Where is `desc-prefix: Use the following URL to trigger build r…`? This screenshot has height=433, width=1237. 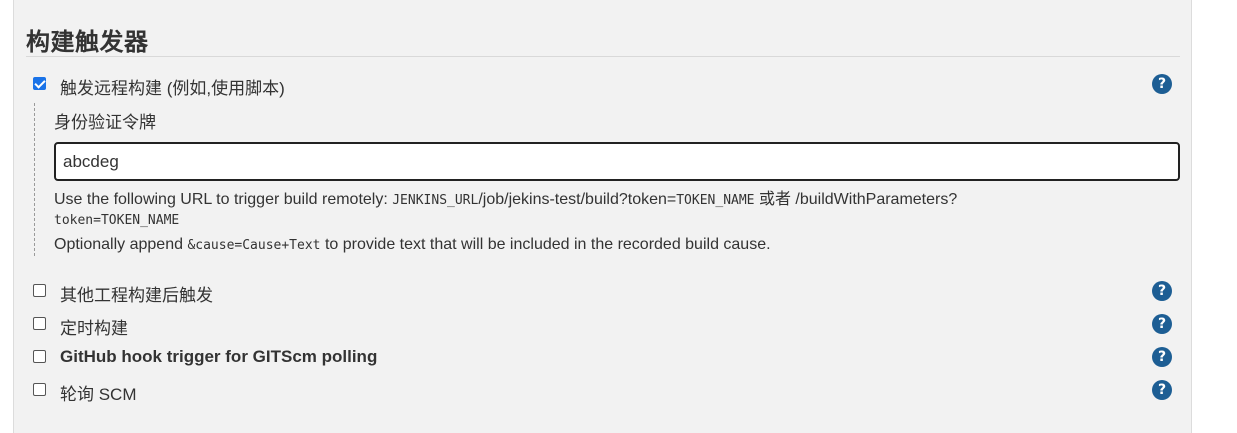 desc-prefix: Use the following URL to trigger build r… is located at coordinates (223, 199).